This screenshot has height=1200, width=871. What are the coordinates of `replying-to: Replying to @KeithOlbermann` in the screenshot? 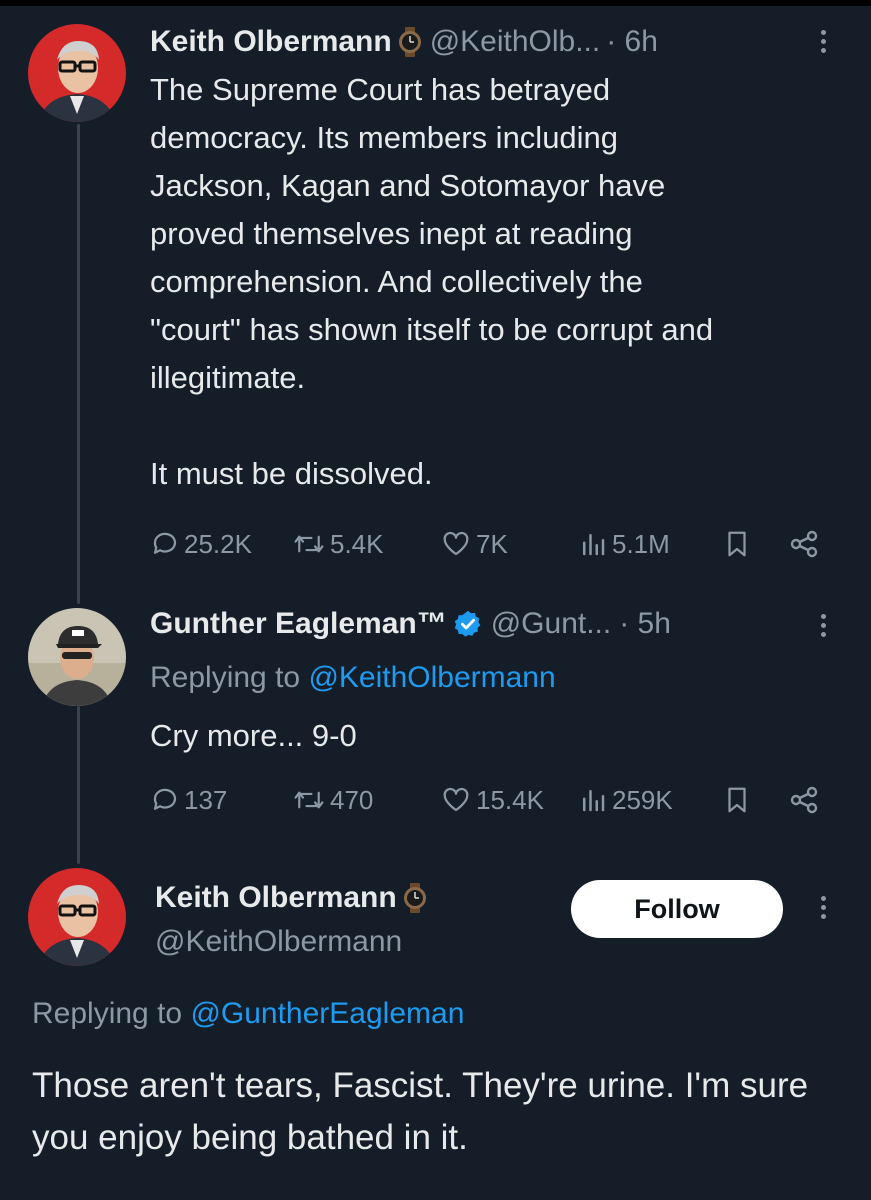 It's located at (353, 678).